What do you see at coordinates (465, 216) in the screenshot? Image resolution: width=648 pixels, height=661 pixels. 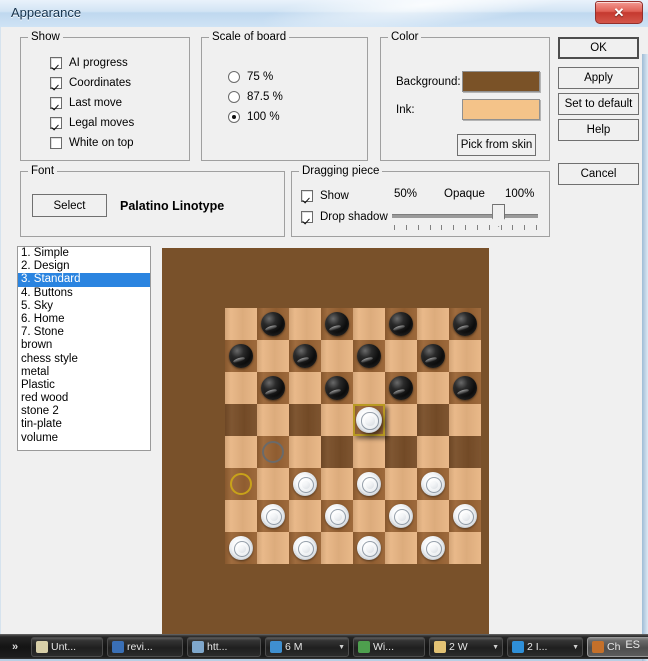 I see `opacity-slider-track` at bounding box center [465, 216].